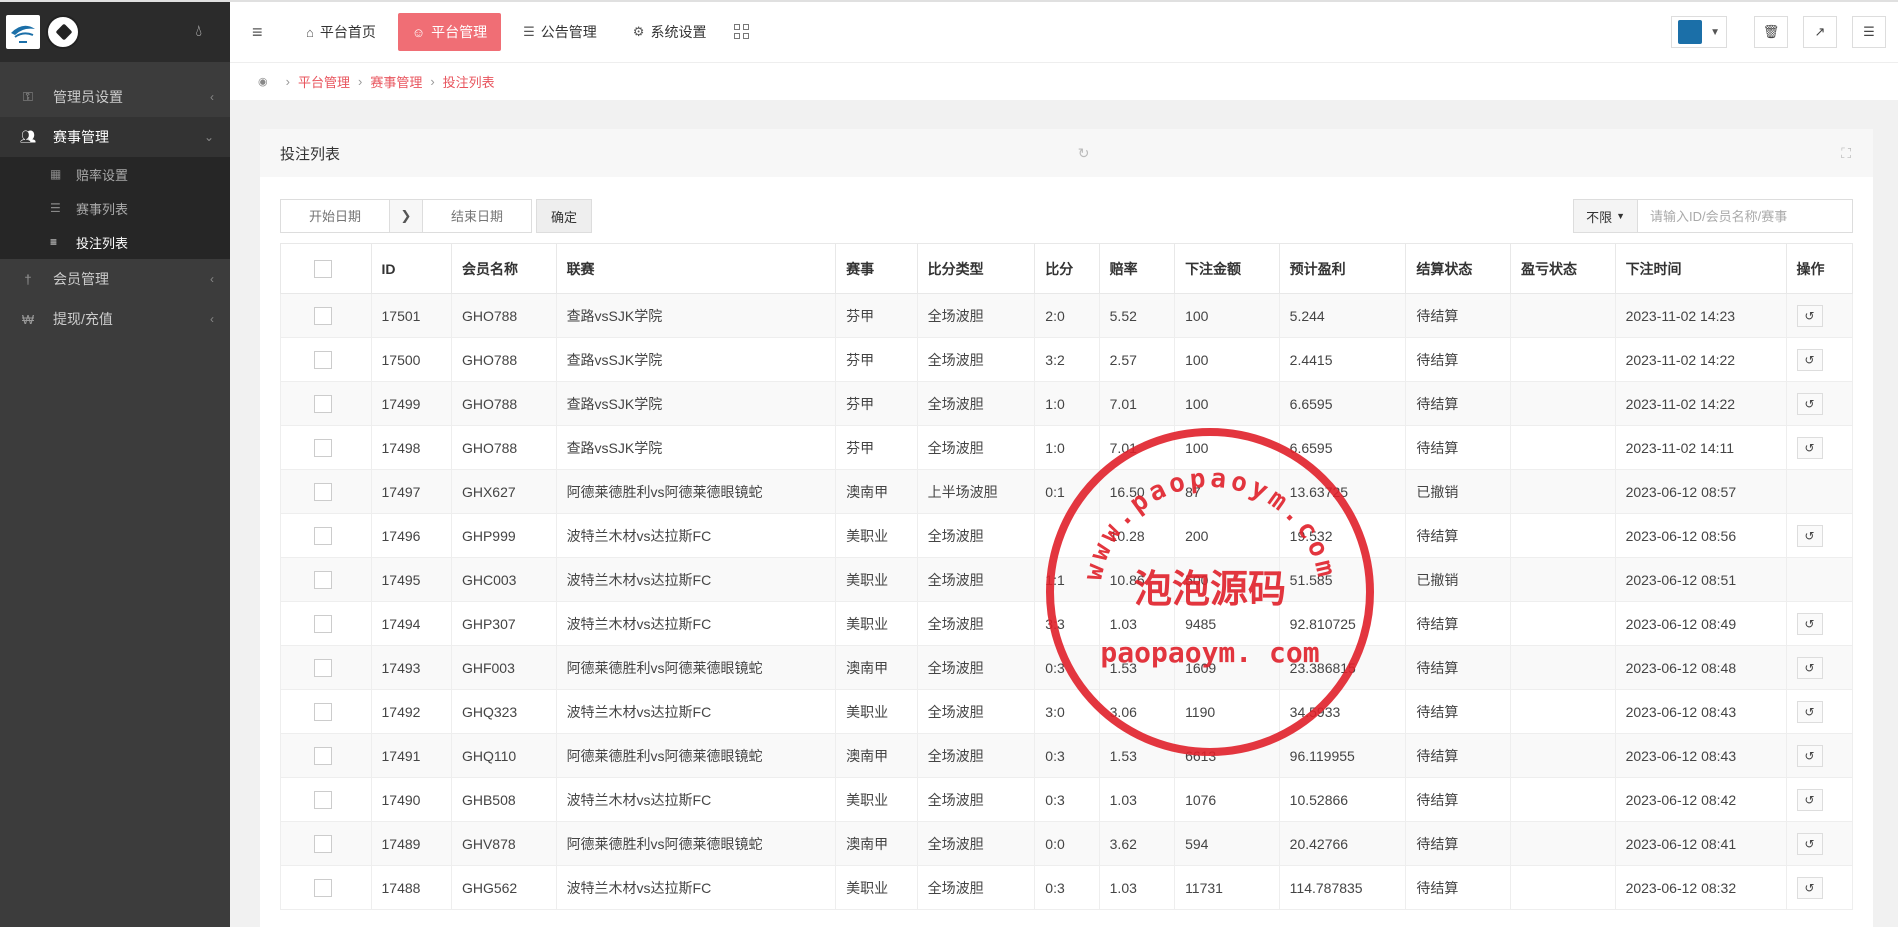 This screenshot has width=1898, height=927. Describe the element at coordinates (696, 843) in the screenshot. I see `table-cell: 阿德莱德胜利vs阿德莱德眼镜蛇` at that location.